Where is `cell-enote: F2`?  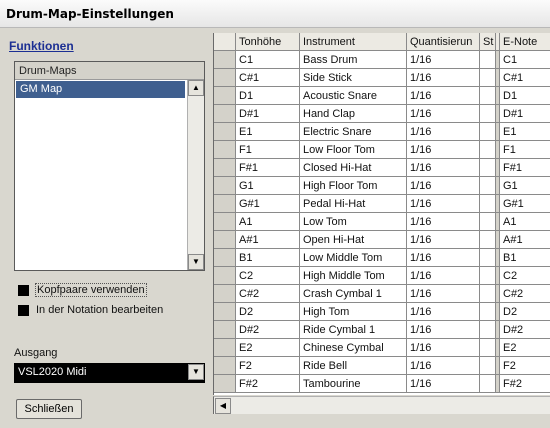 cell-enote: F2 is located at coordinates (525, 366).